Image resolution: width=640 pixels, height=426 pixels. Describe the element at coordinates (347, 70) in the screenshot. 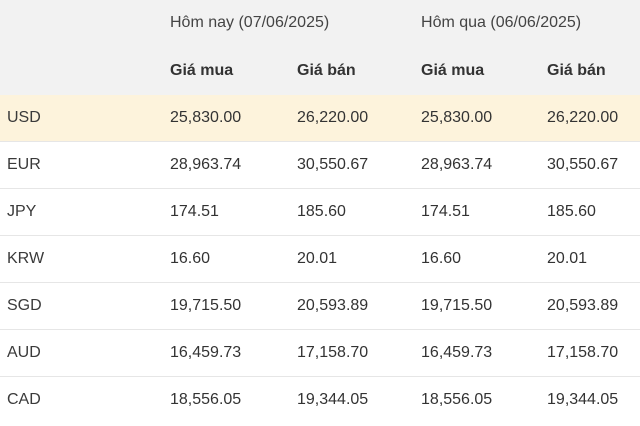

I see `today-sell-header: Giá bán` at that location.